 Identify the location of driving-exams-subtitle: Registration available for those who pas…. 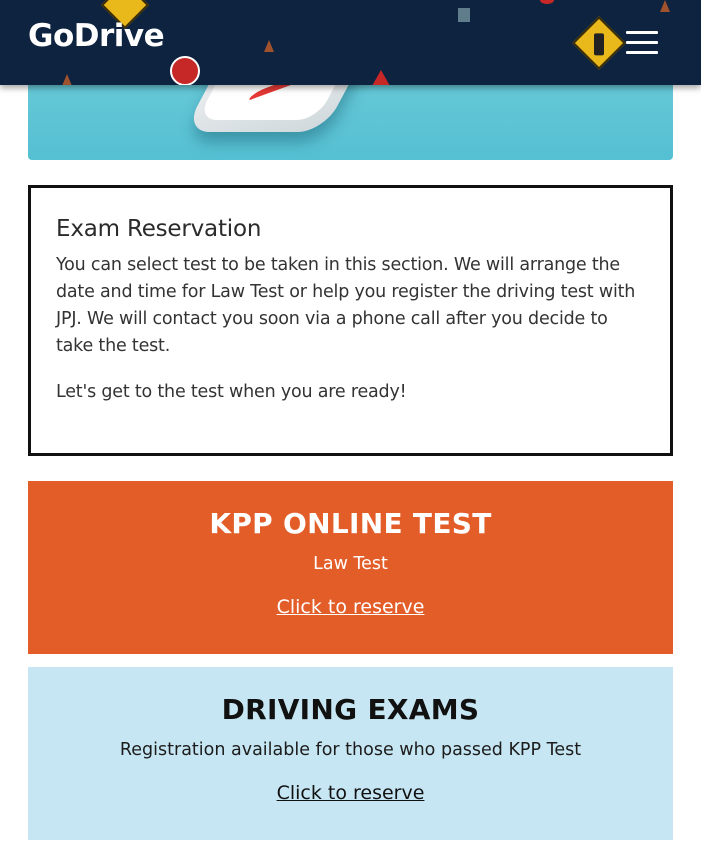
(350, 750).